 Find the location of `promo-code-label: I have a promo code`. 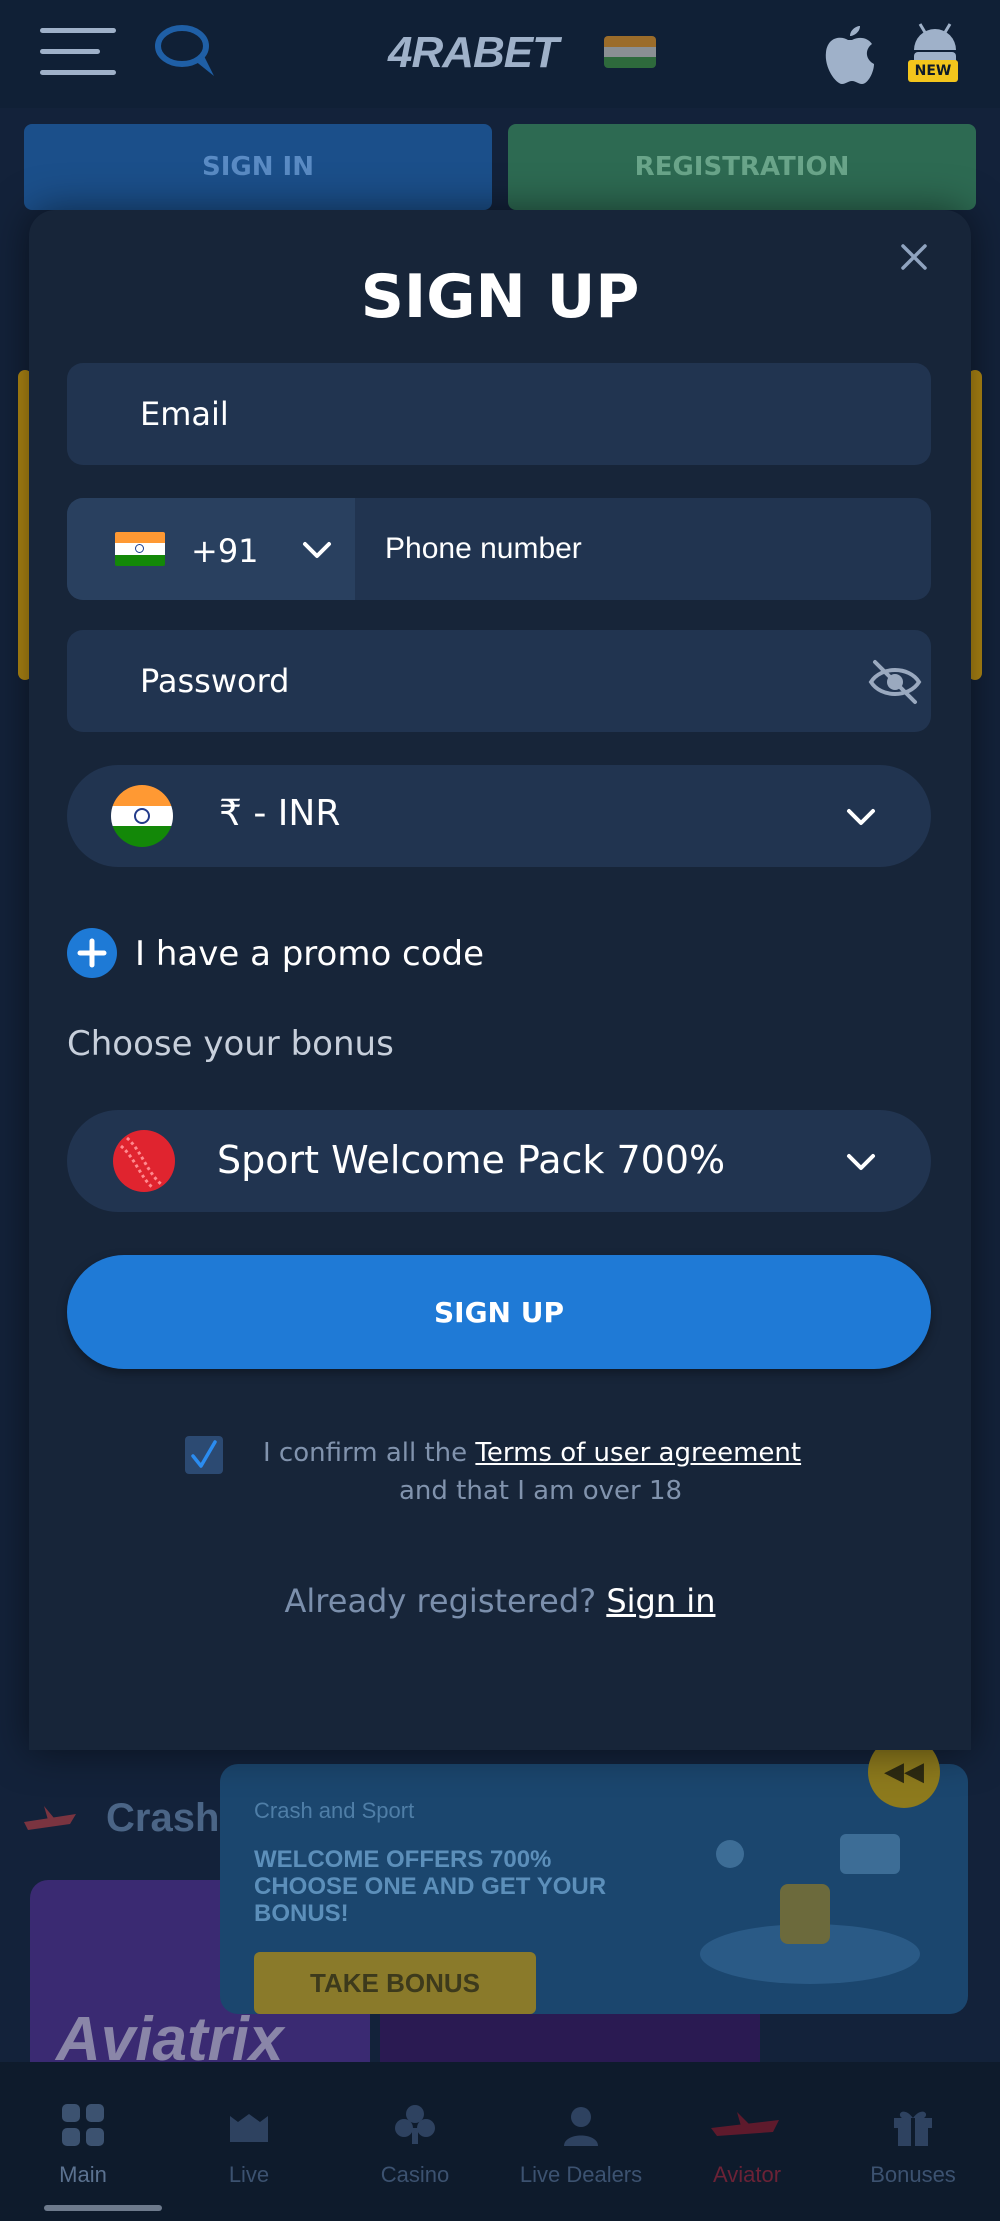

promo-code-label: I have a promo code is located at coordinates (310, 954).